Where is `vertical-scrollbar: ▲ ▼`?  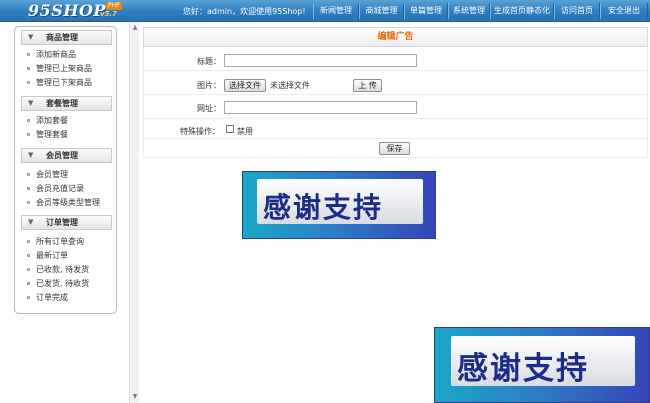 vertical-scrollbar: ▲ ▼ is located at coordinates (134, 212).